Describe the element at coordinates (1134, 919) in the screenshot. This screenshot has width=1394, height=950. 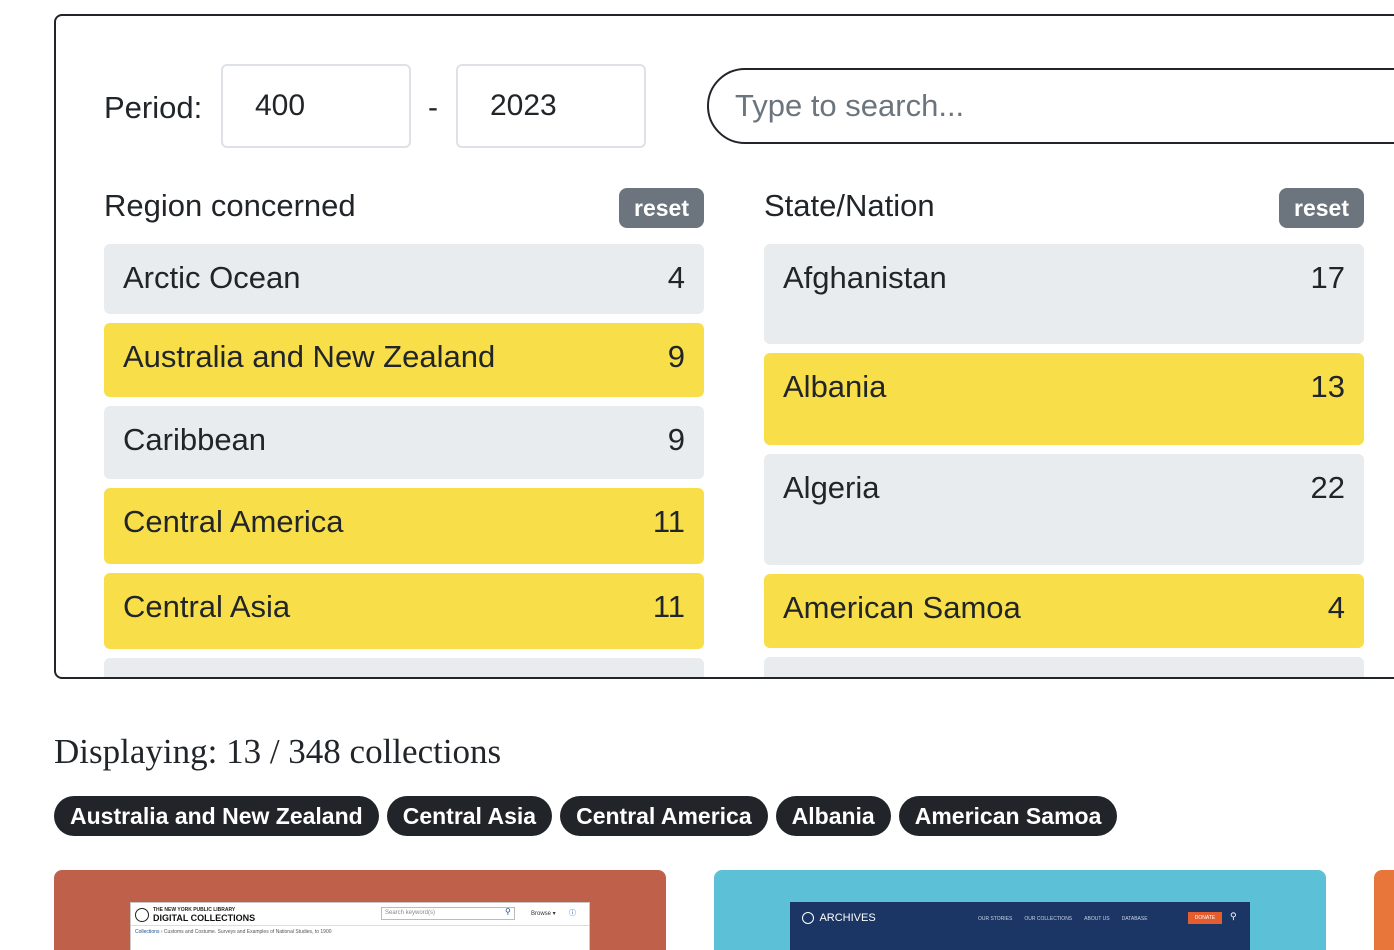
I see `thumb-nav-item: DATABASE` at that location.